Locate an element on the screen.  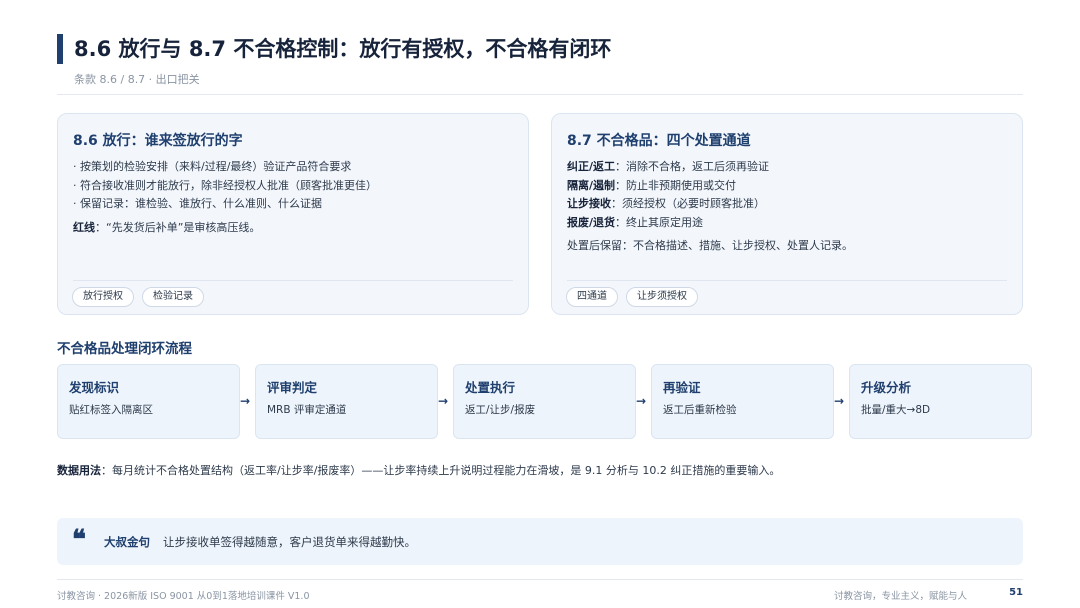
nonconforming-card-tags: 四通道 让步须授权 is located at coordinates (632, 297).